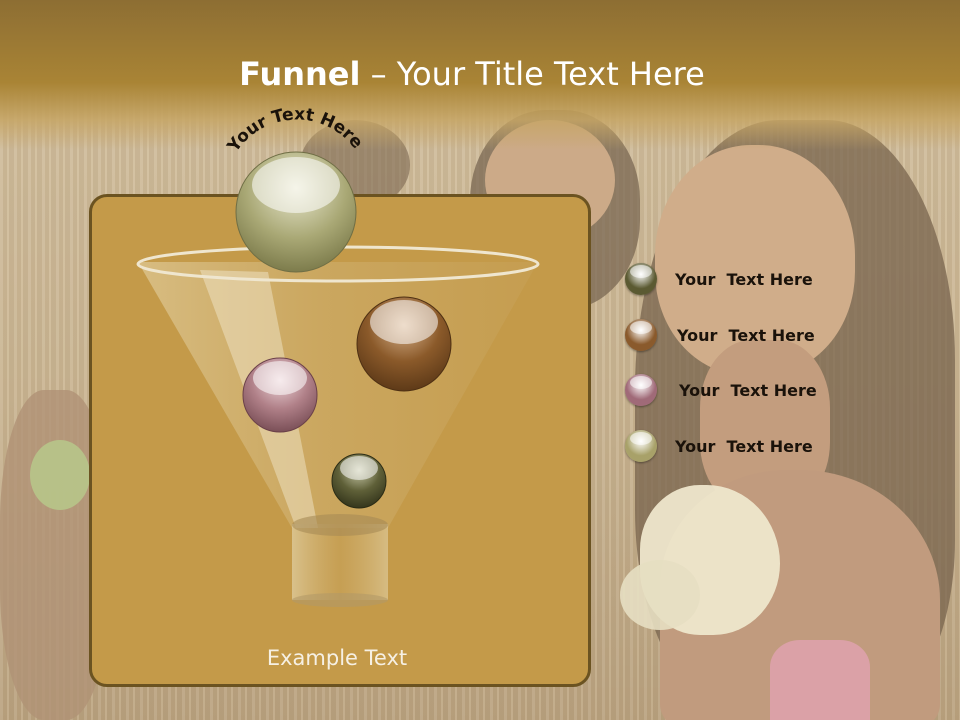 The width and height of the screenshot is (960, 720). I want to click on funnel-ball-pink, so click(280, 395).